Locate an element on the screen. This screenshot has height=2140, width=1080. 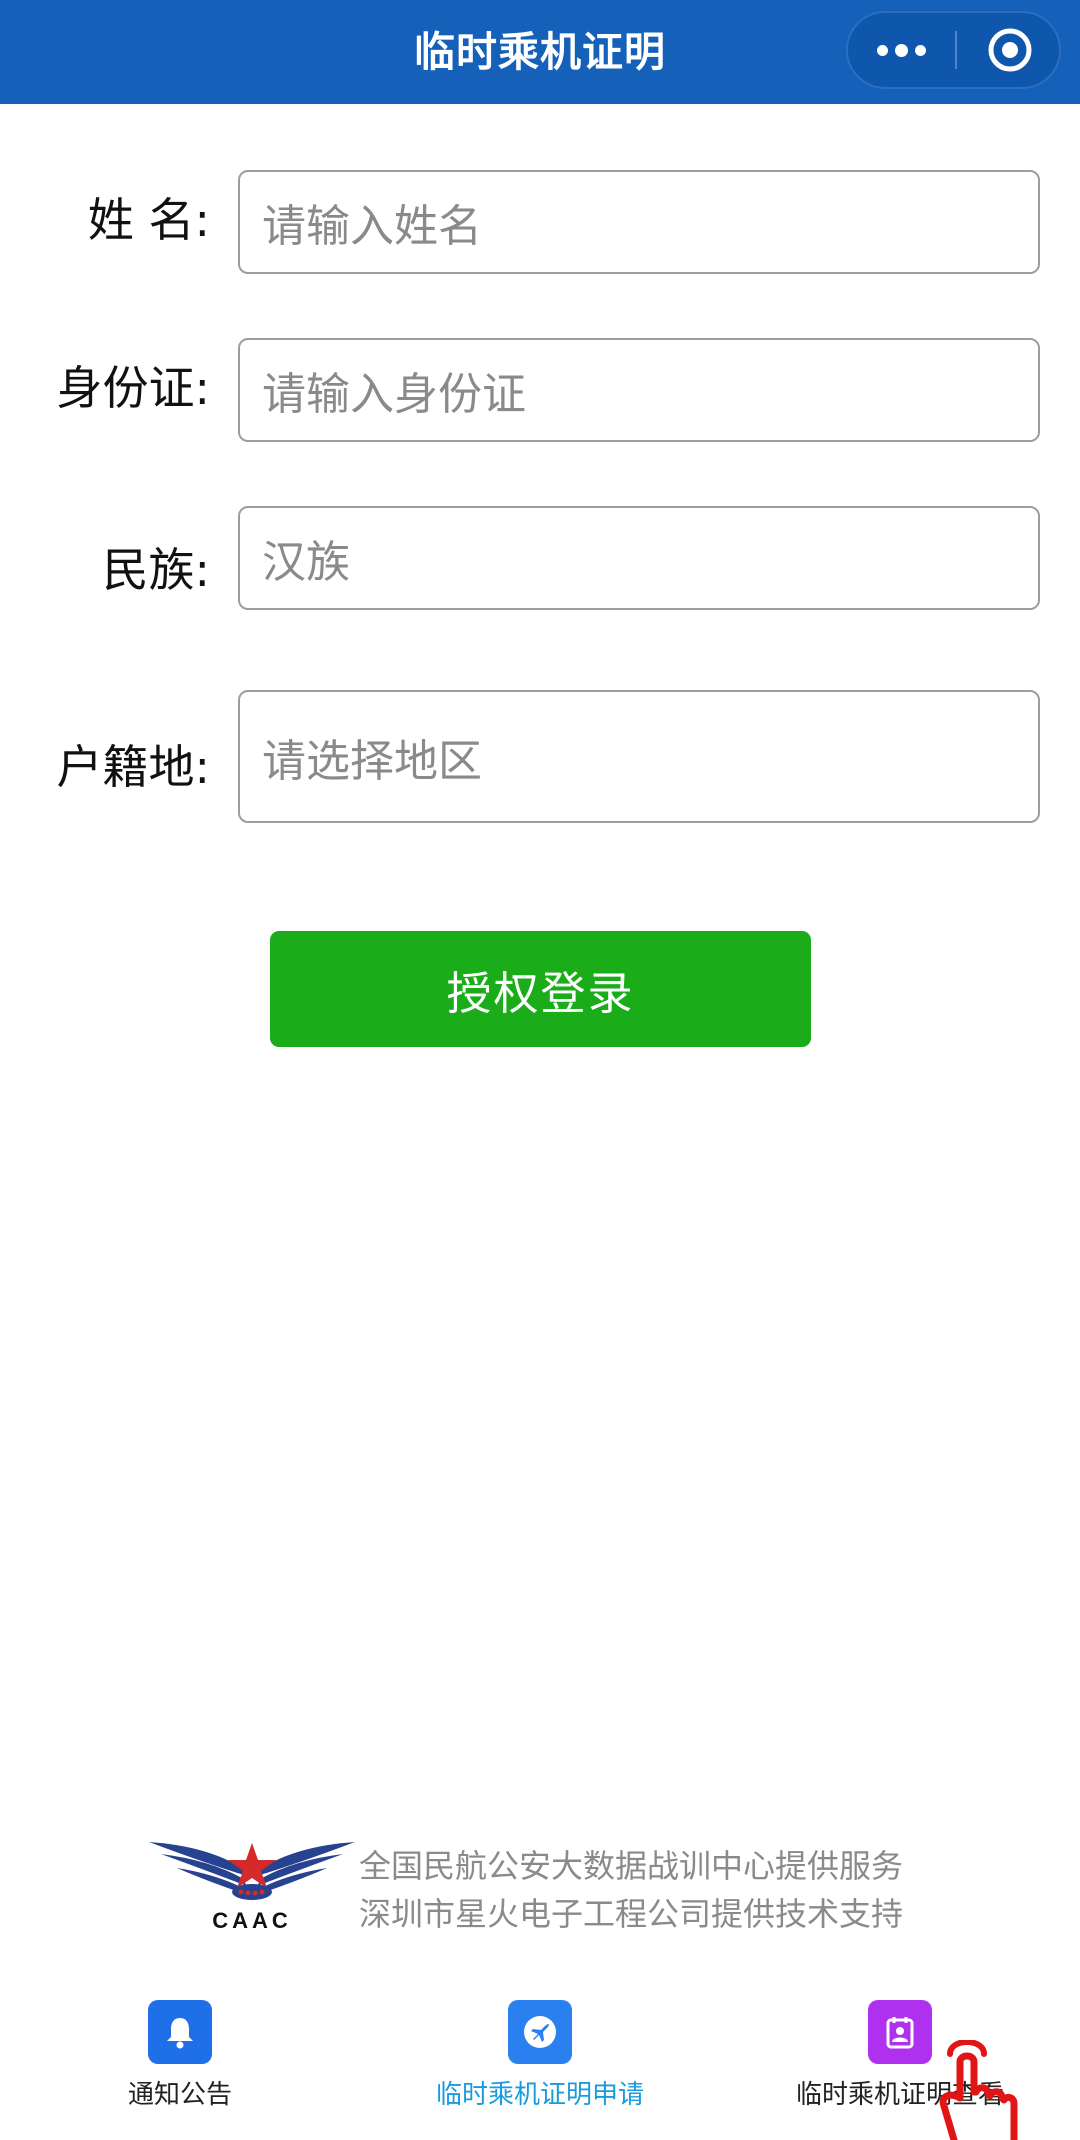
mini-program-capsule is located at coordinates (953, 50).